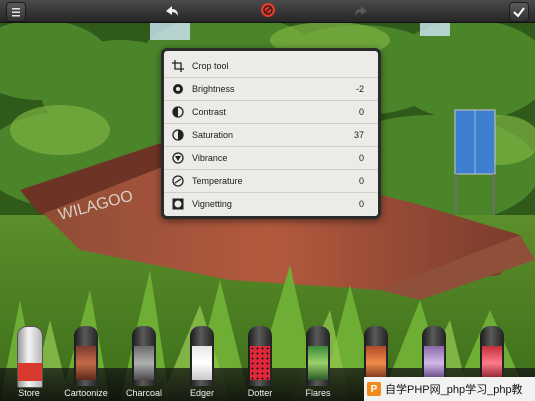  I want to click on menu-button, so click(16, 12).